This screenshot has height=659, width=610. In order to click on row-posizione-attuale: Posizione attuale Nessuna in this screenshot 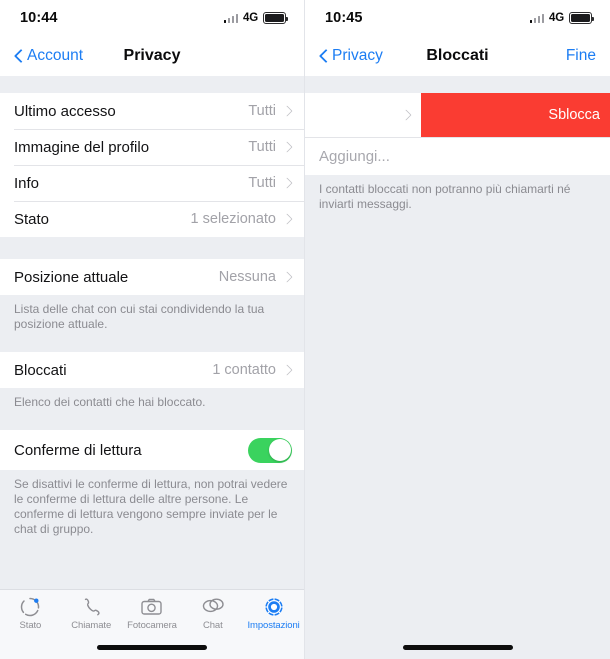, I will do `click(152, 277)`.